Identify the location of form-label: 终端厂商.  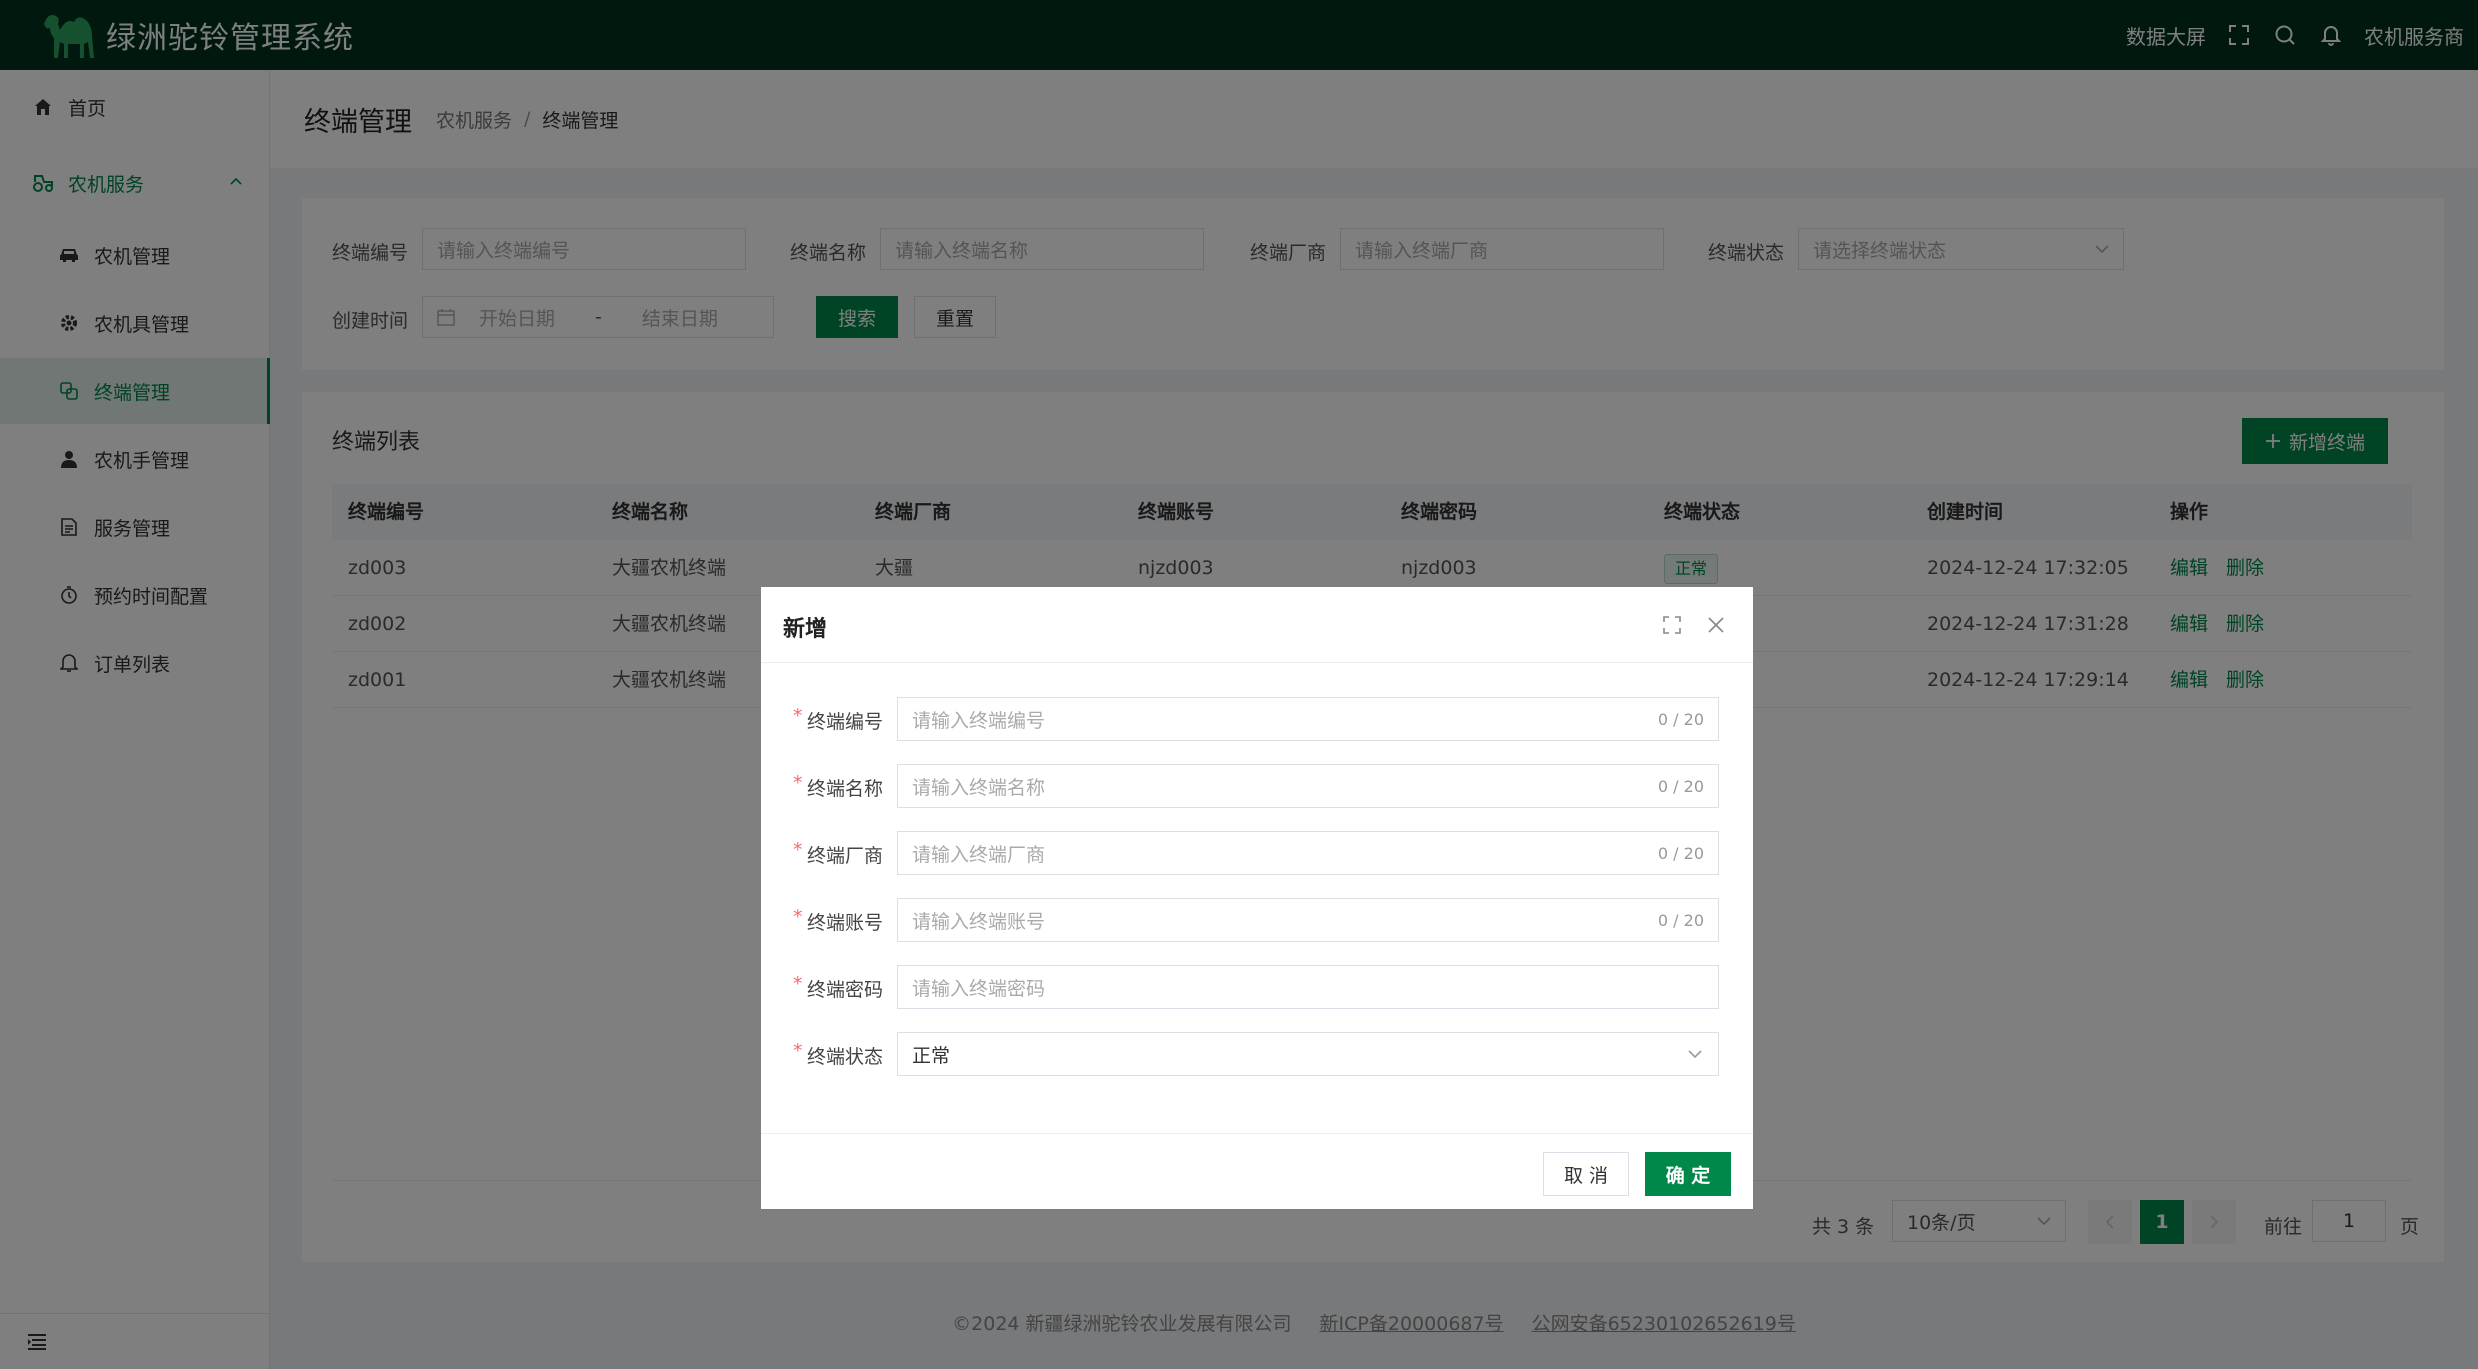
(845, 856).